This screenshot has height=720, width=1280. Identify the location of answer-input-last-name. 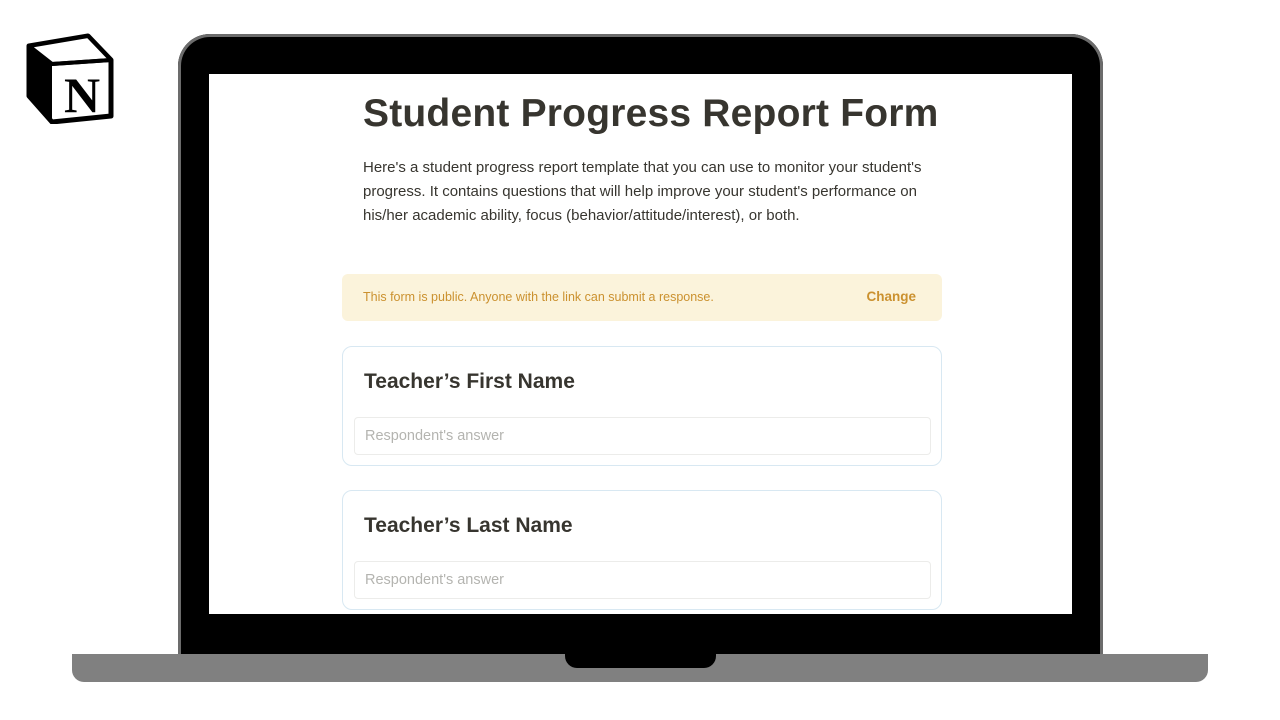
(642, 580).